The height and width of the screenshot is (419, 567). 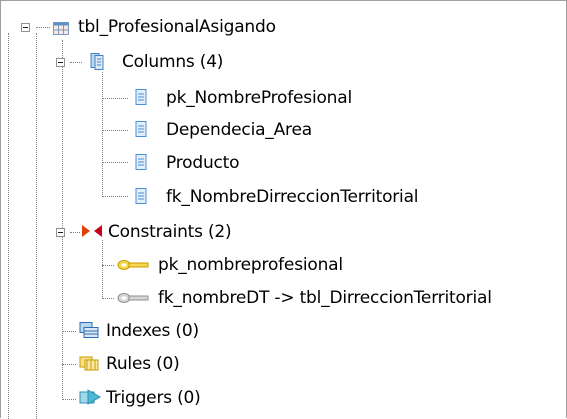 I want to click on constraint-item-label: fk_nombreDT -> tbl_DirreccionTerritorial, so click(x=325, y=298).